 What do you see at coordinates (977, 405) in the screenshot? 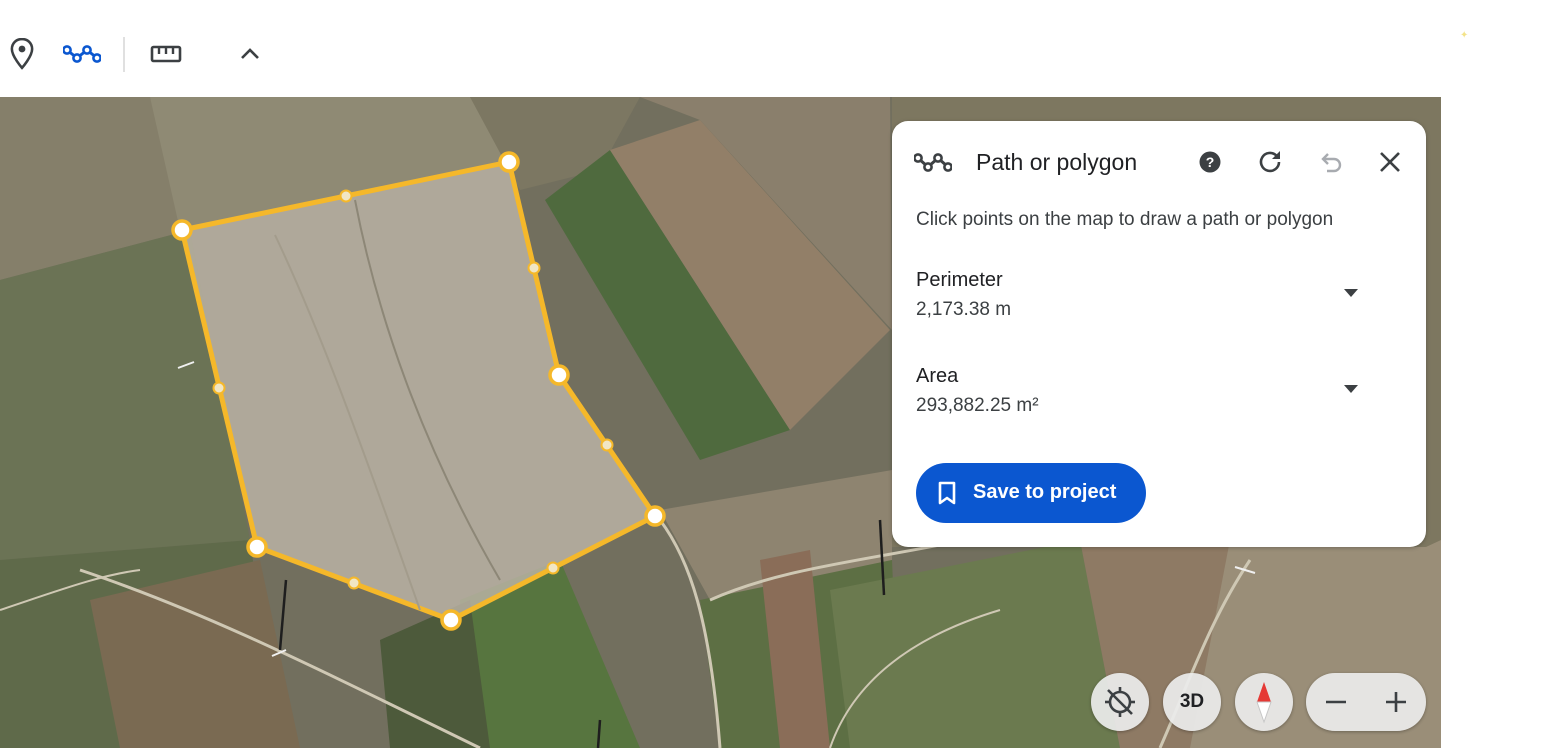
I see `area-value: 293,882.25 m²` at bounding box center [977, 405].